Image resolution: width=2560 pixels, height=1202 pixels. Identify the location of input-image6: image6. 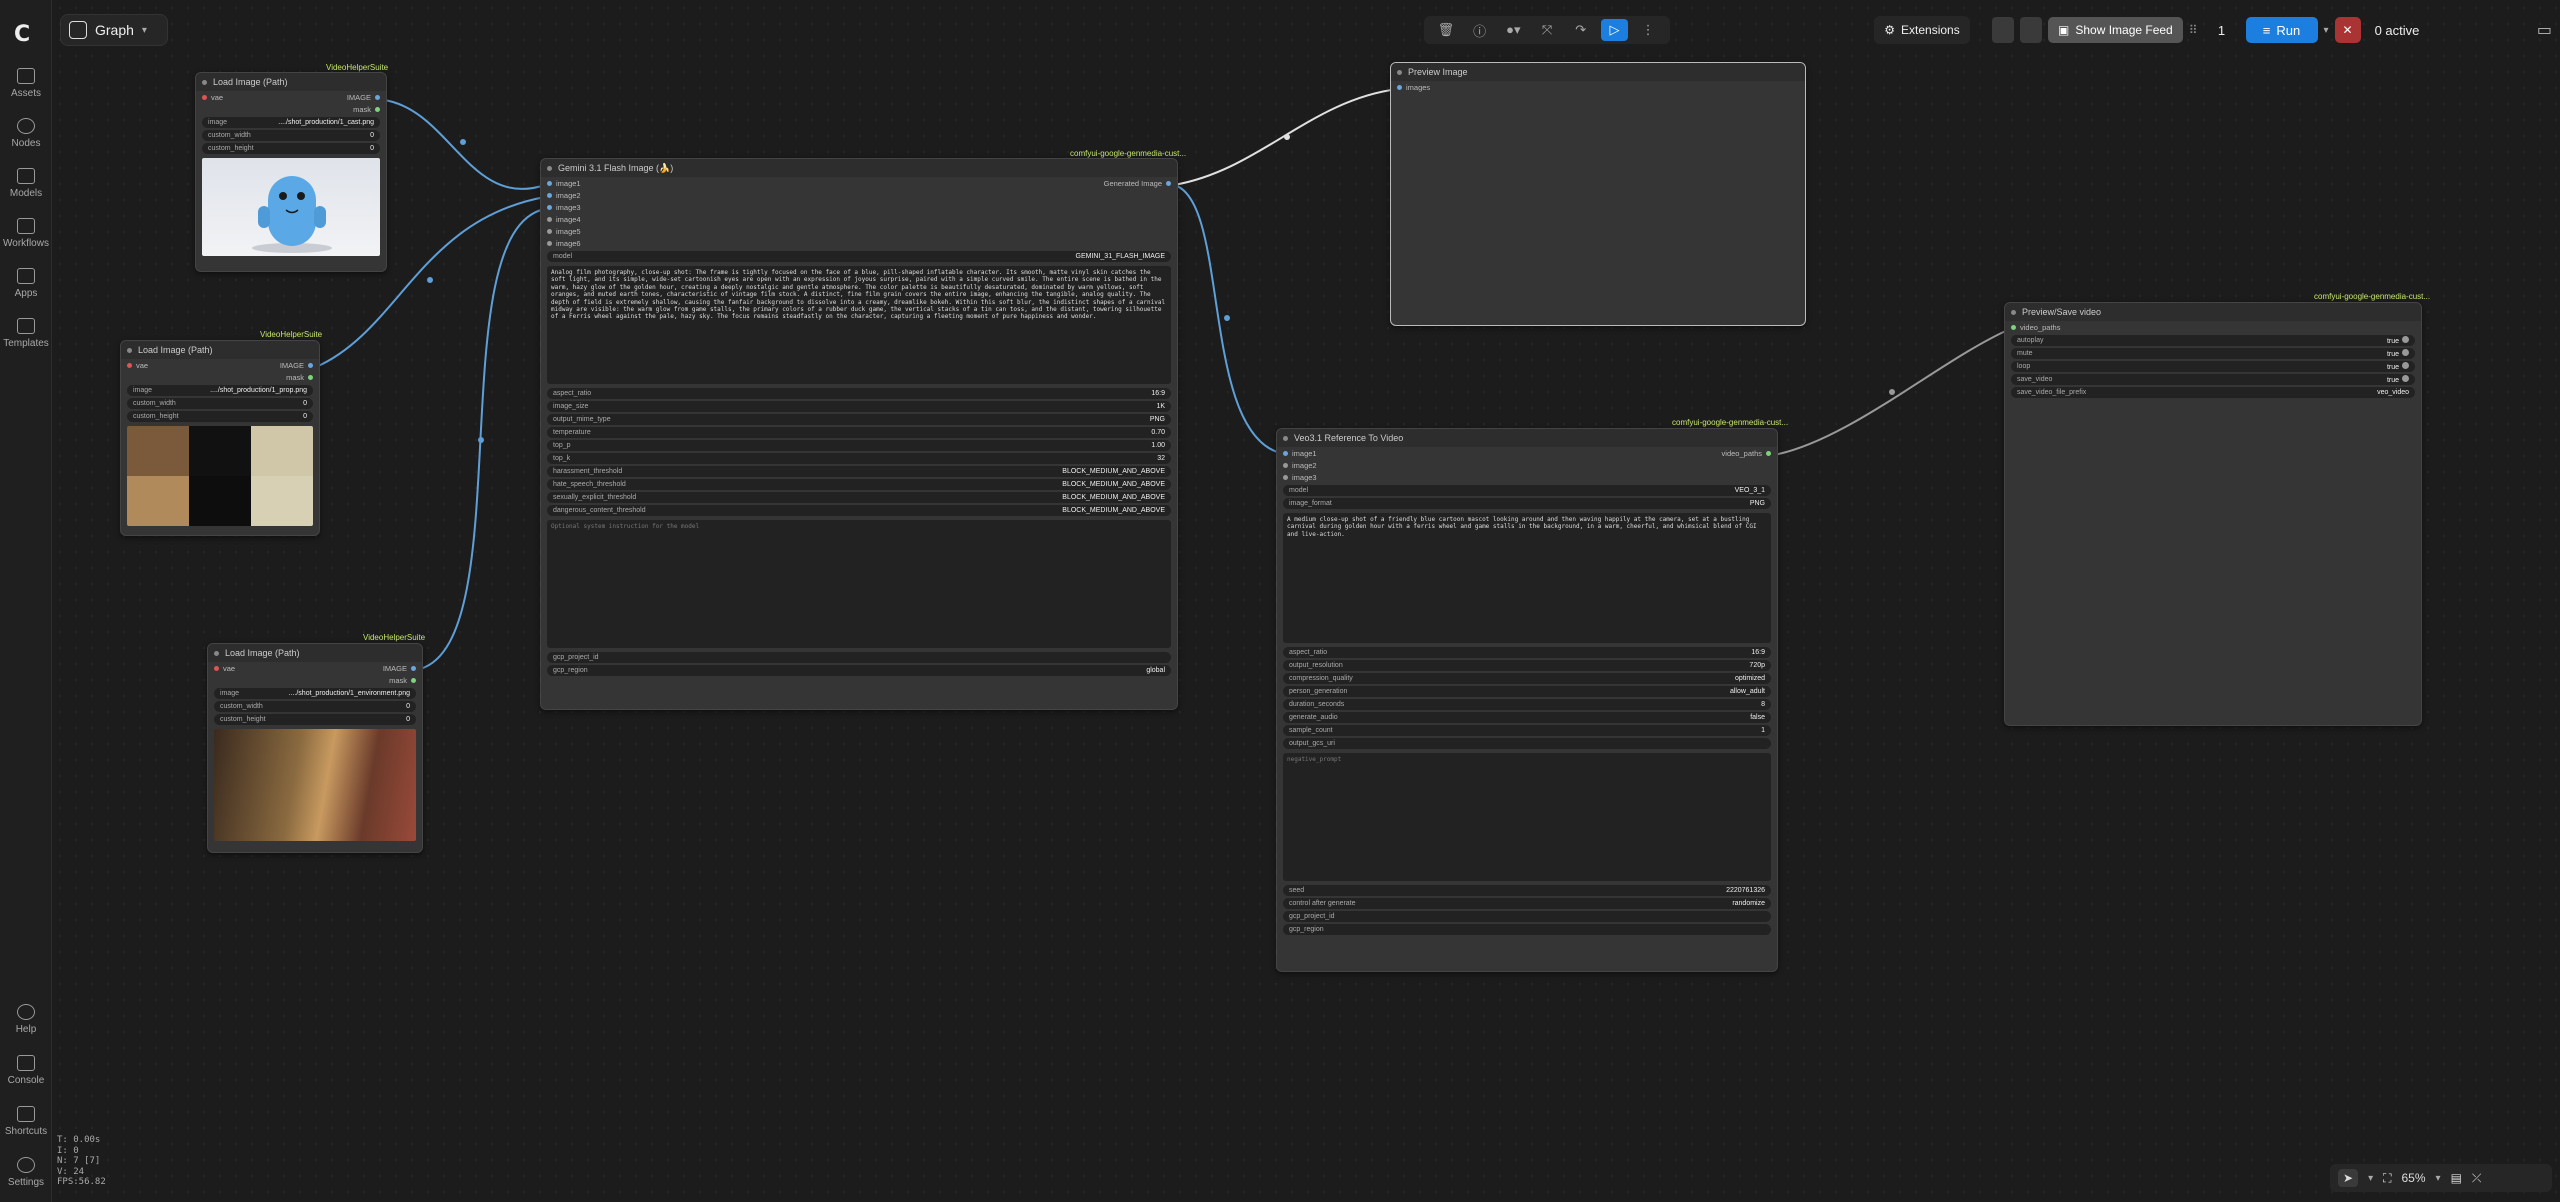
(568, 243).